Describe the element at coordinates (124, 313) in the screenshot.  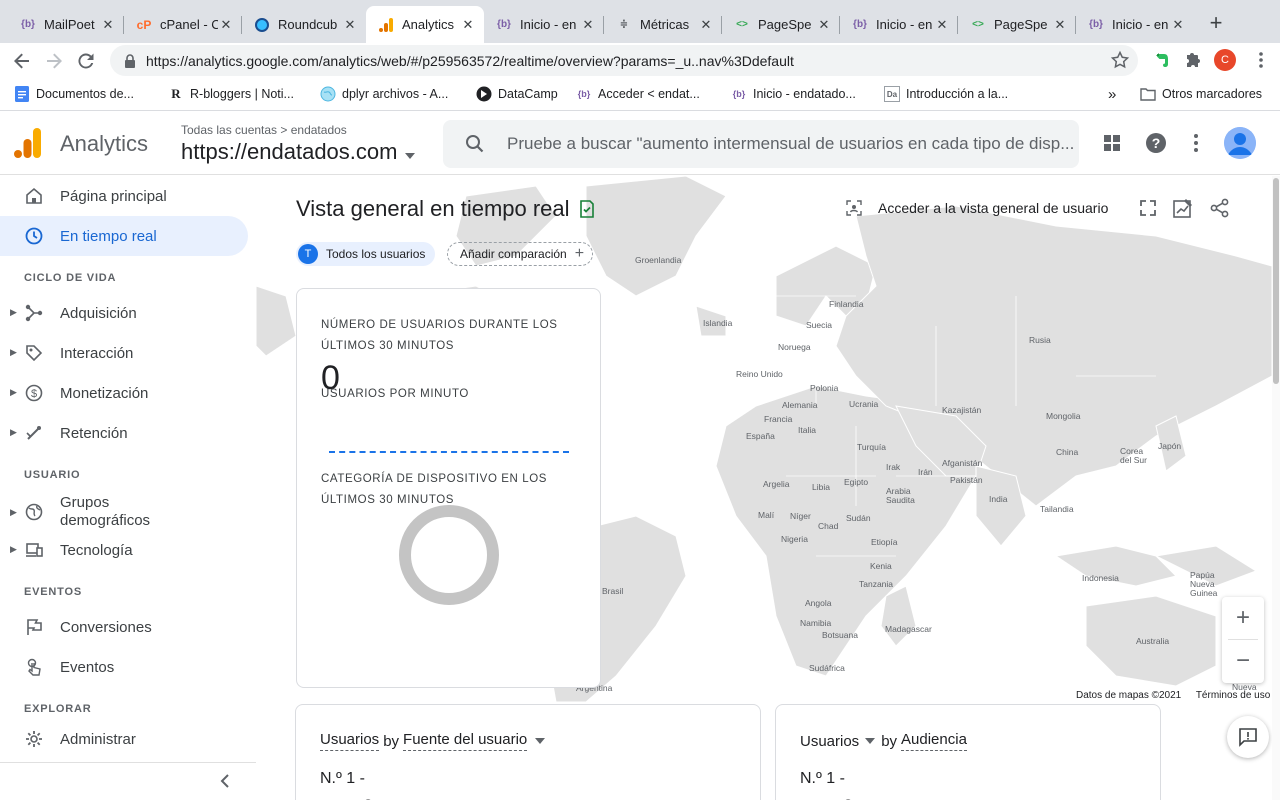
I see `sidebar-item-acquisition: ▶ Adquisición` at that location.